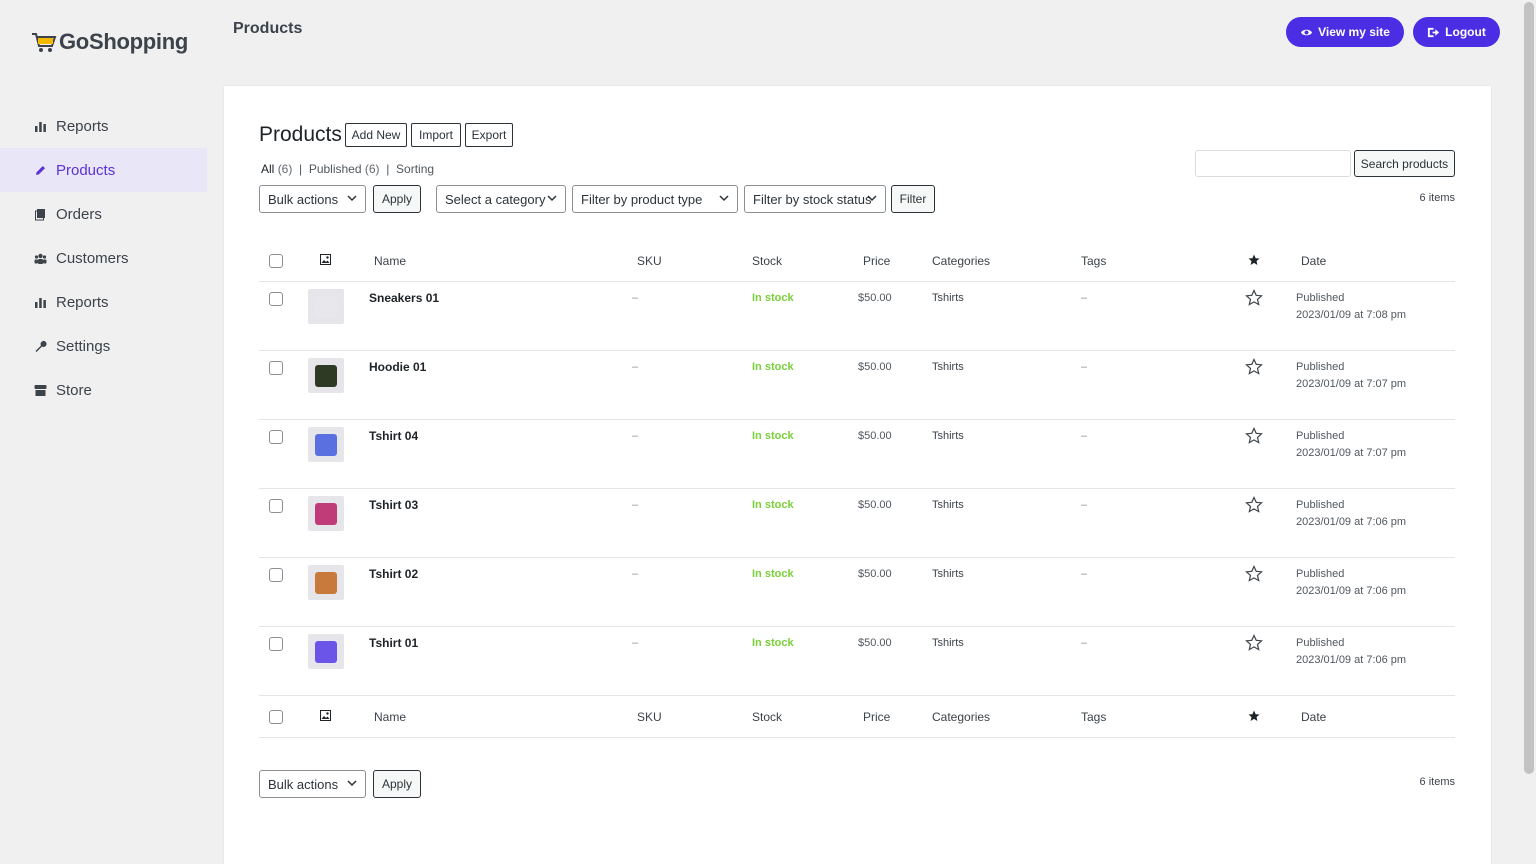 The image size is (1536, 864). What do you see at coordinates (393, 643) in the screenshot?
I see `product-name-link: Tshirt 01` at bounding box center [393, 643].